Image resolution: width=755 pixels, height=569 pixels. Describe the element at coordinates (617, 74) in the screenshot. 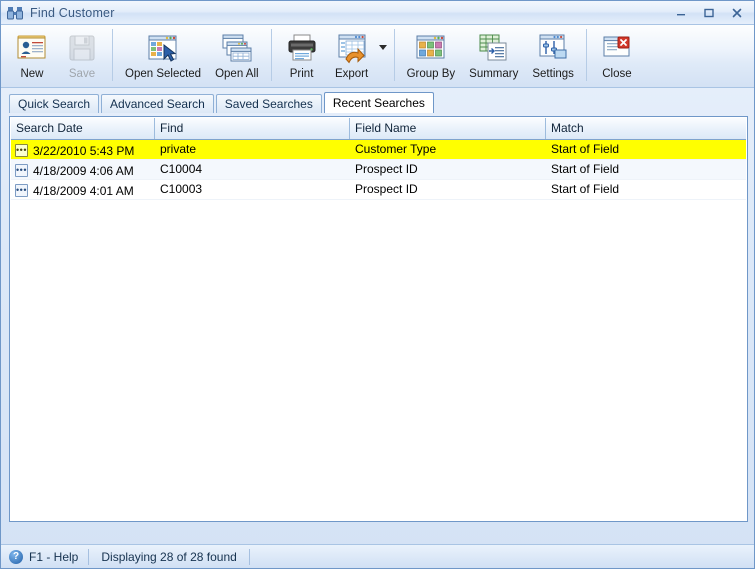

I see `close-toolbar-button-label: Close` at that location.